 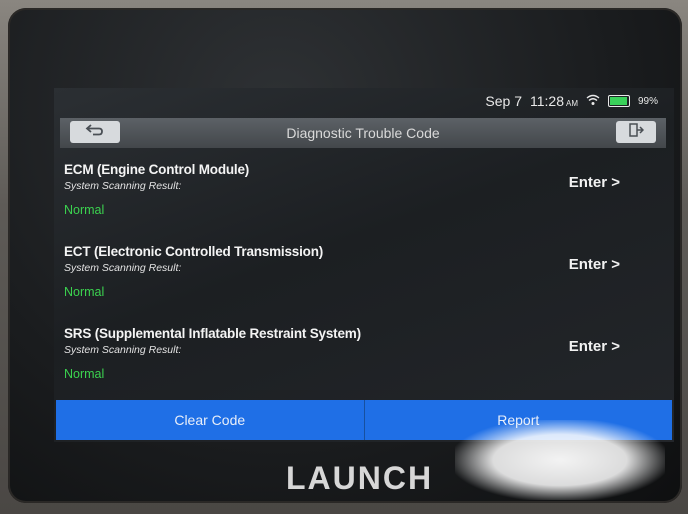 What do you see at coordinates (364, 101) in the screenshot?
I see `status-bar: Sep 7 11:28 AM 99%` at bounding box center [364, 101].